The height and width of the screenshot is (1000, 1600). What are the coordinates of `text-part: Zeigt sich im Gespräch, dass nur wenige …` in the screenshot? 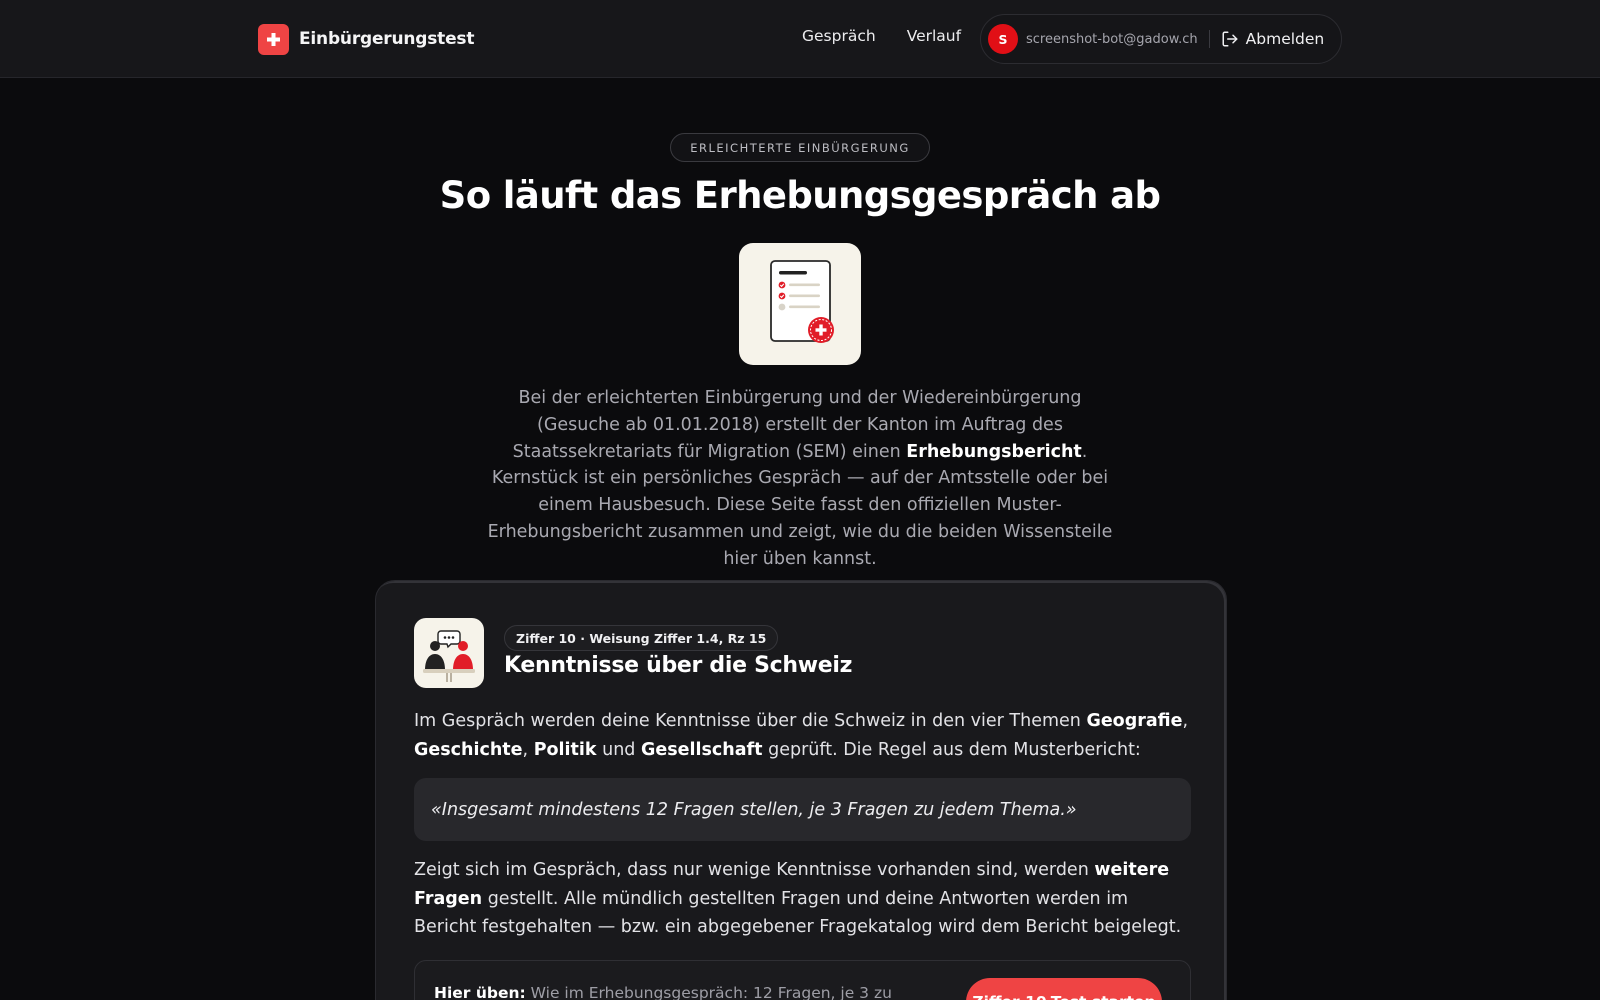 It's located at (754, 870).